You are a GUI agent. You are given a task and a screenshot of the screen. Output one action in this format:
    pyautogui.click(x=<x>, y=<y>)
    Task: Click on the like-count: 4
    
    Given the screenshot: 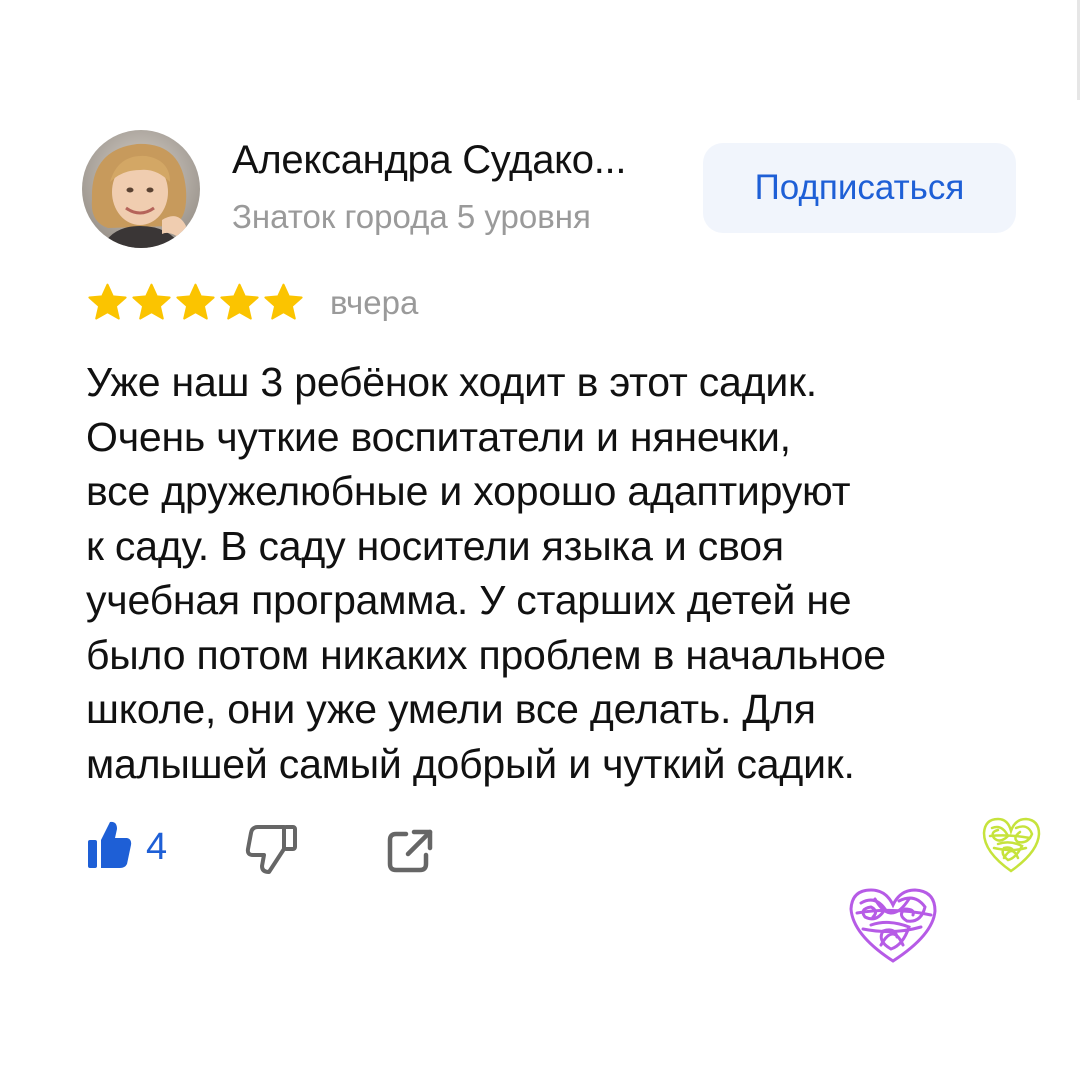 What is the action you would take?
    pyautogui.click(x=157, y=846)
    